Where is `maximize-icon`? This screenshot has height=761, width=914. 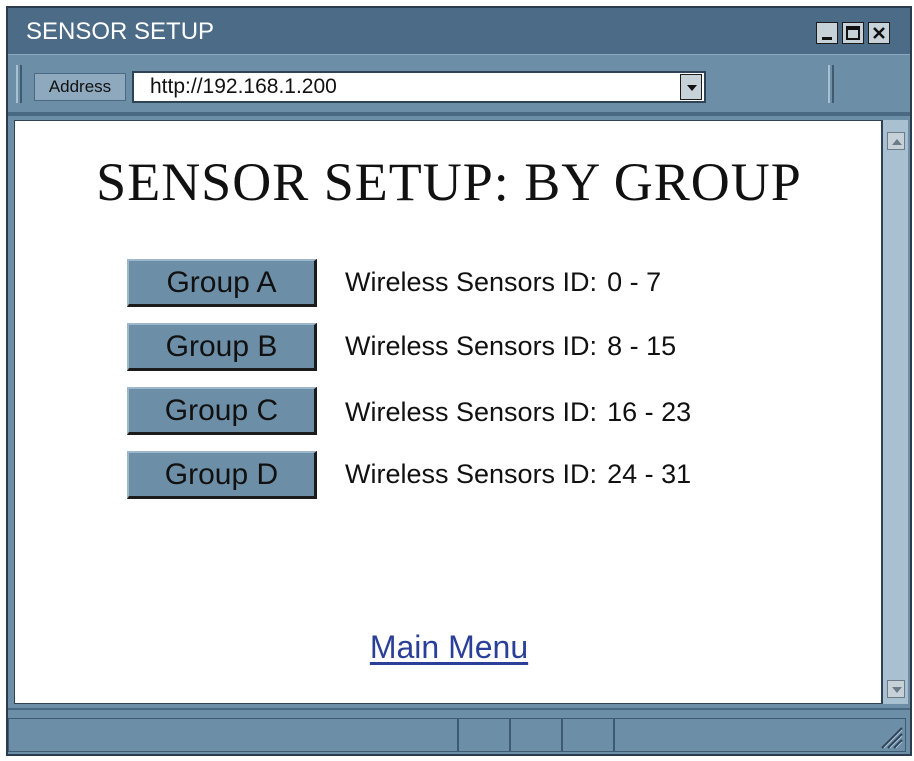
maximize-icon is located at coordinates (853, 33).